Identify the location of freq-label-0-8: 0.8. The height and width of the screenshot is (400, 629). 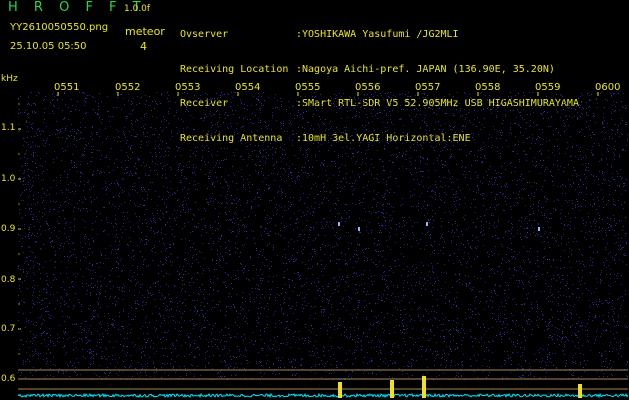
(8, 280).